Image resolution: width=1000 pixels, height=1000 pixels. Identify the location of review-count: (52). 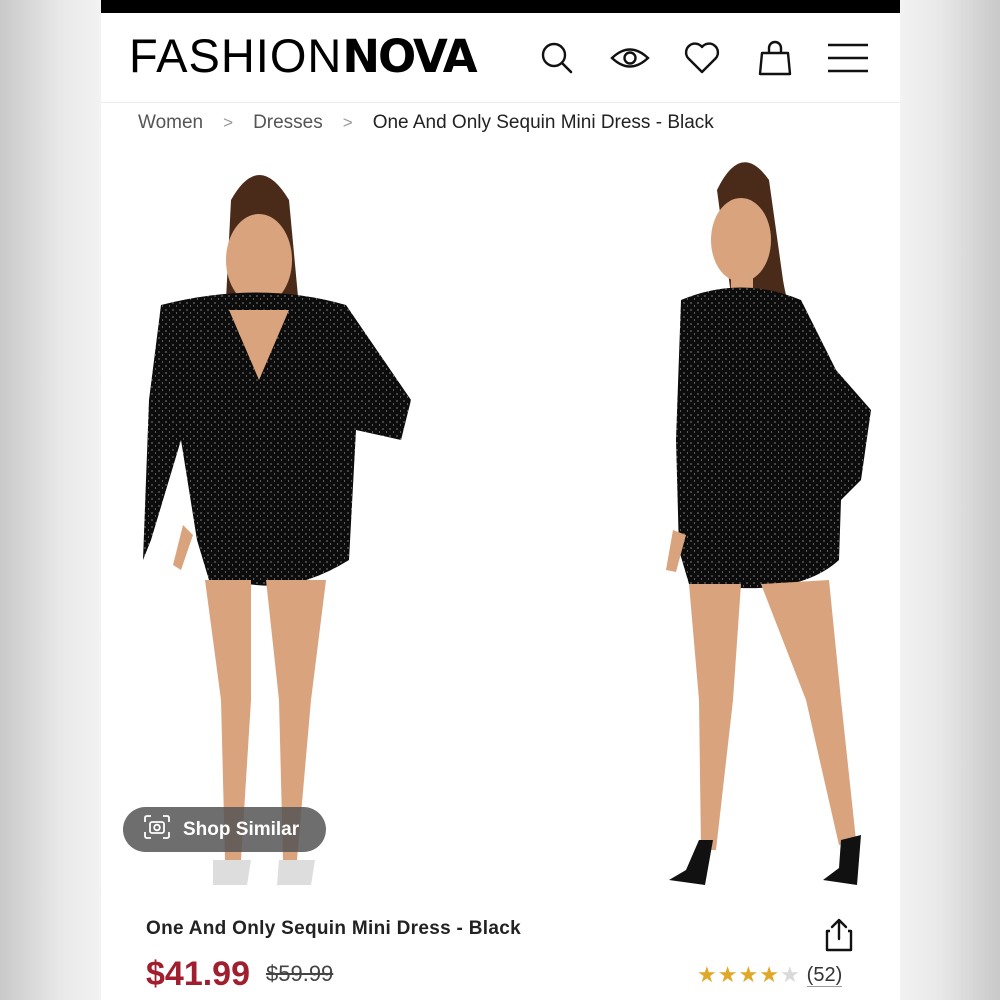
(824, 975).